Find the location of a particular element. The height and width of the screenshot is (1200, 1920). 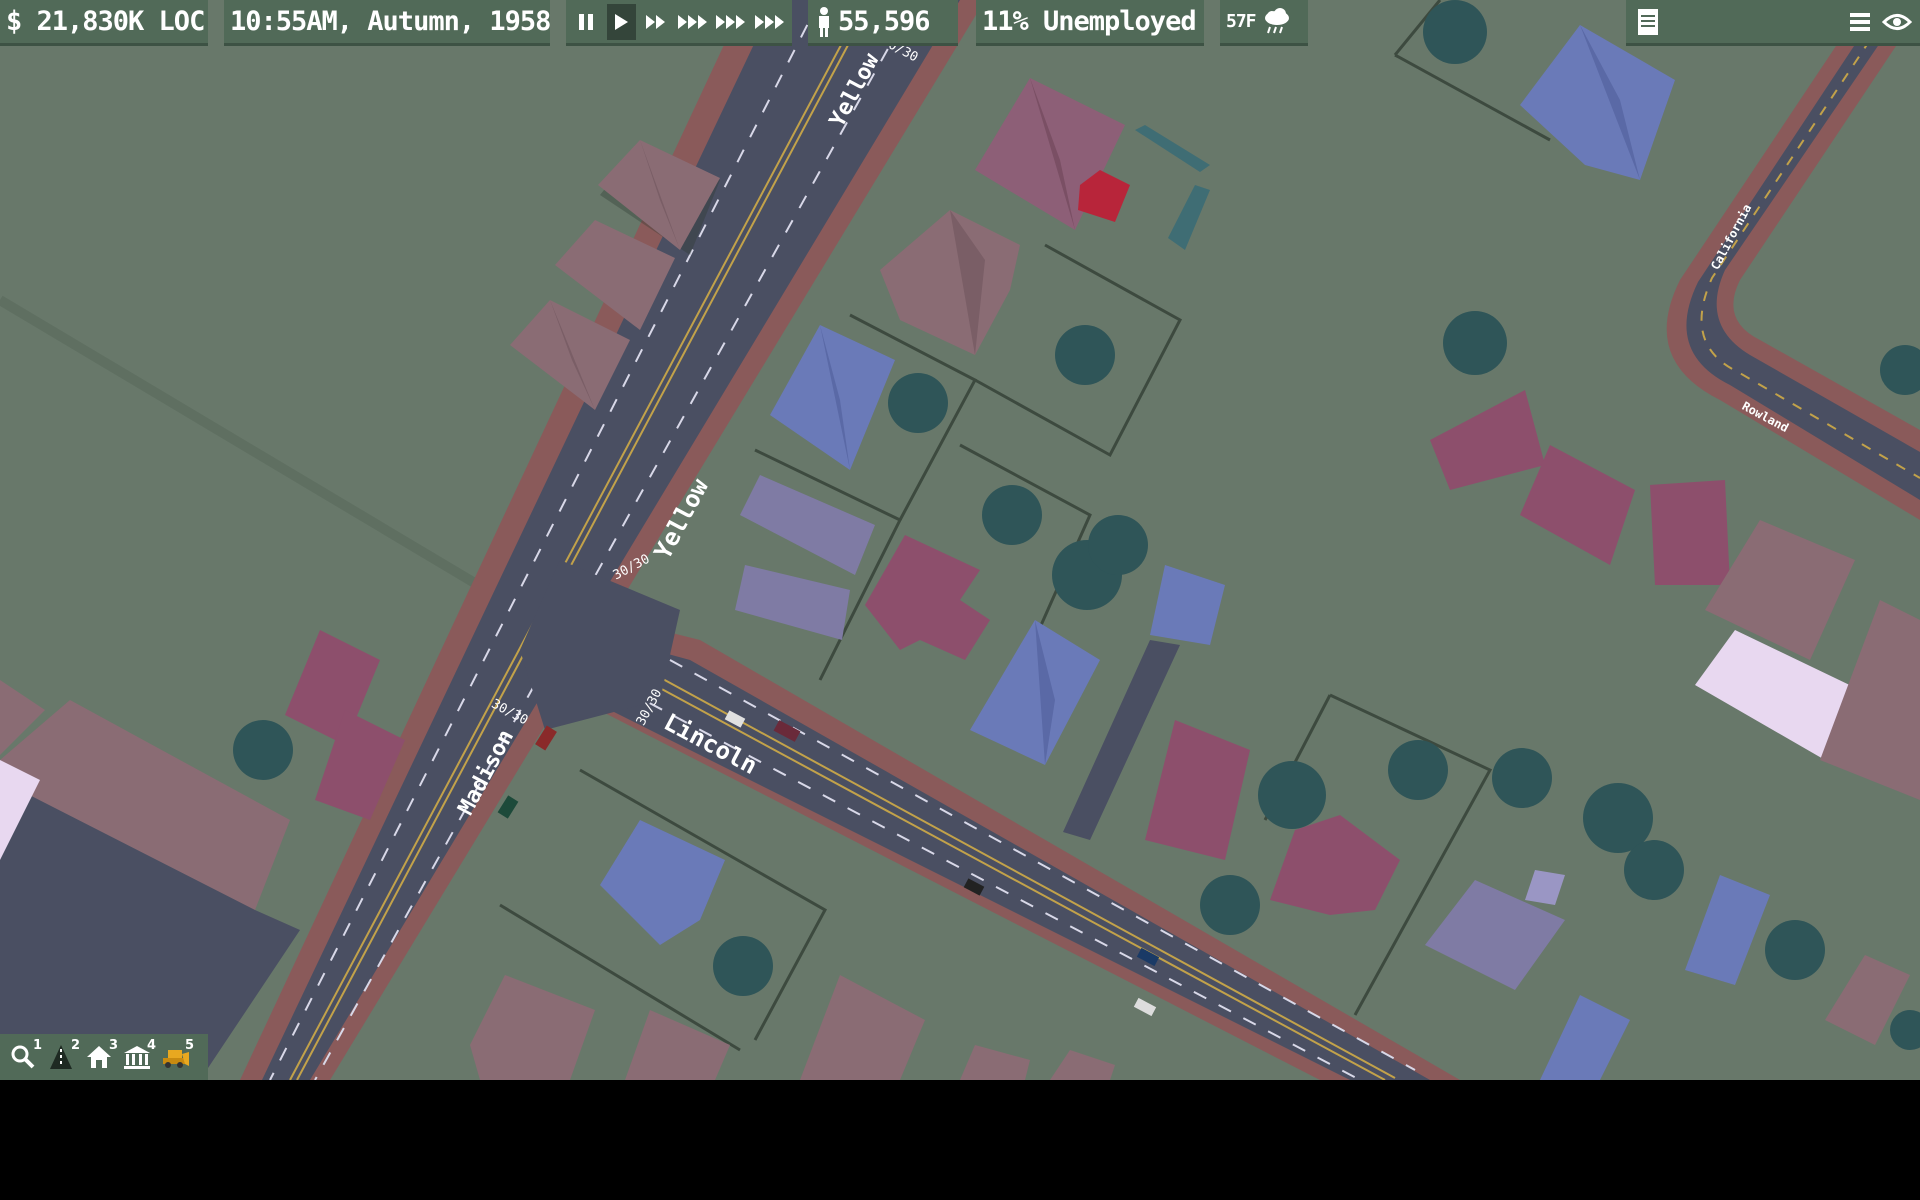

very-fast-forward-icon is located at coordinates (731, 21).